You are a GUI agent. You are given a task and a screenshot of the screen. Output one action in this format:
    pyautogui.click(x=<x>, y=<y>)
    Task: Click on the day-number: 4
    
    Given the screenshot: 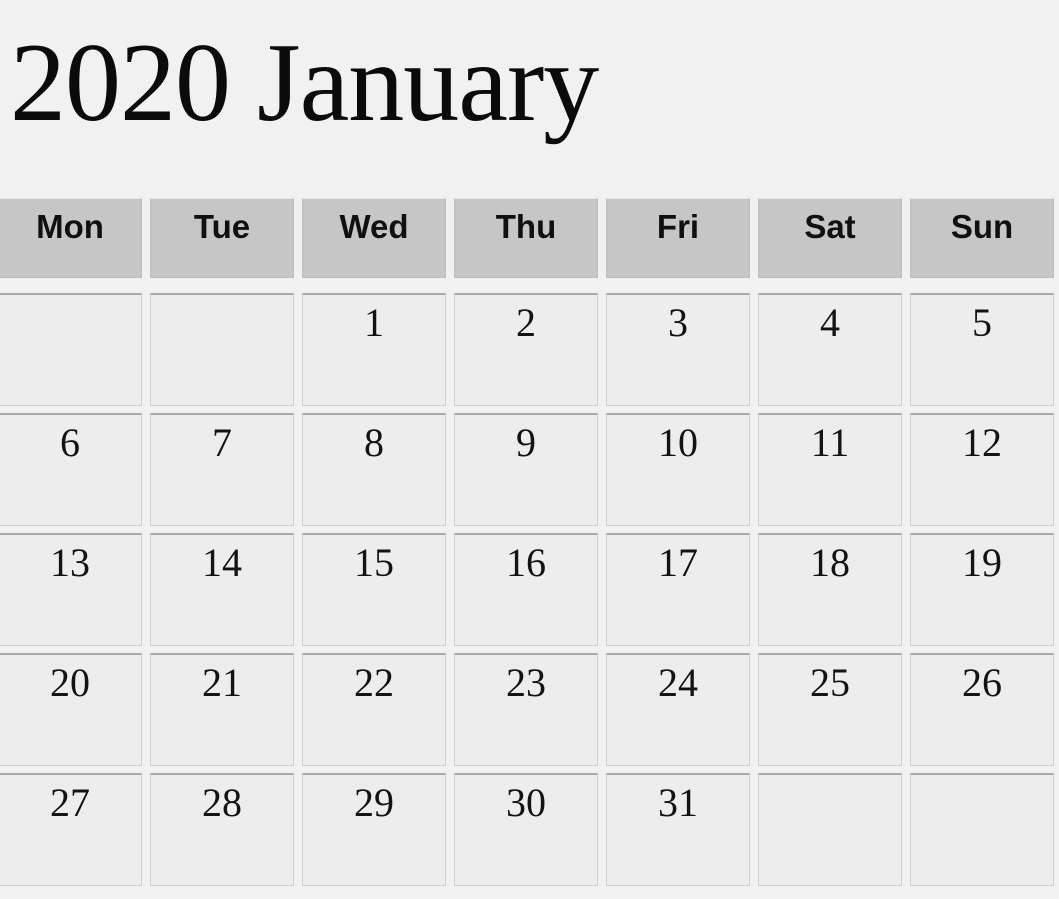 What is the action you would take?
    pyautogui.click(x=830, y=322)
    